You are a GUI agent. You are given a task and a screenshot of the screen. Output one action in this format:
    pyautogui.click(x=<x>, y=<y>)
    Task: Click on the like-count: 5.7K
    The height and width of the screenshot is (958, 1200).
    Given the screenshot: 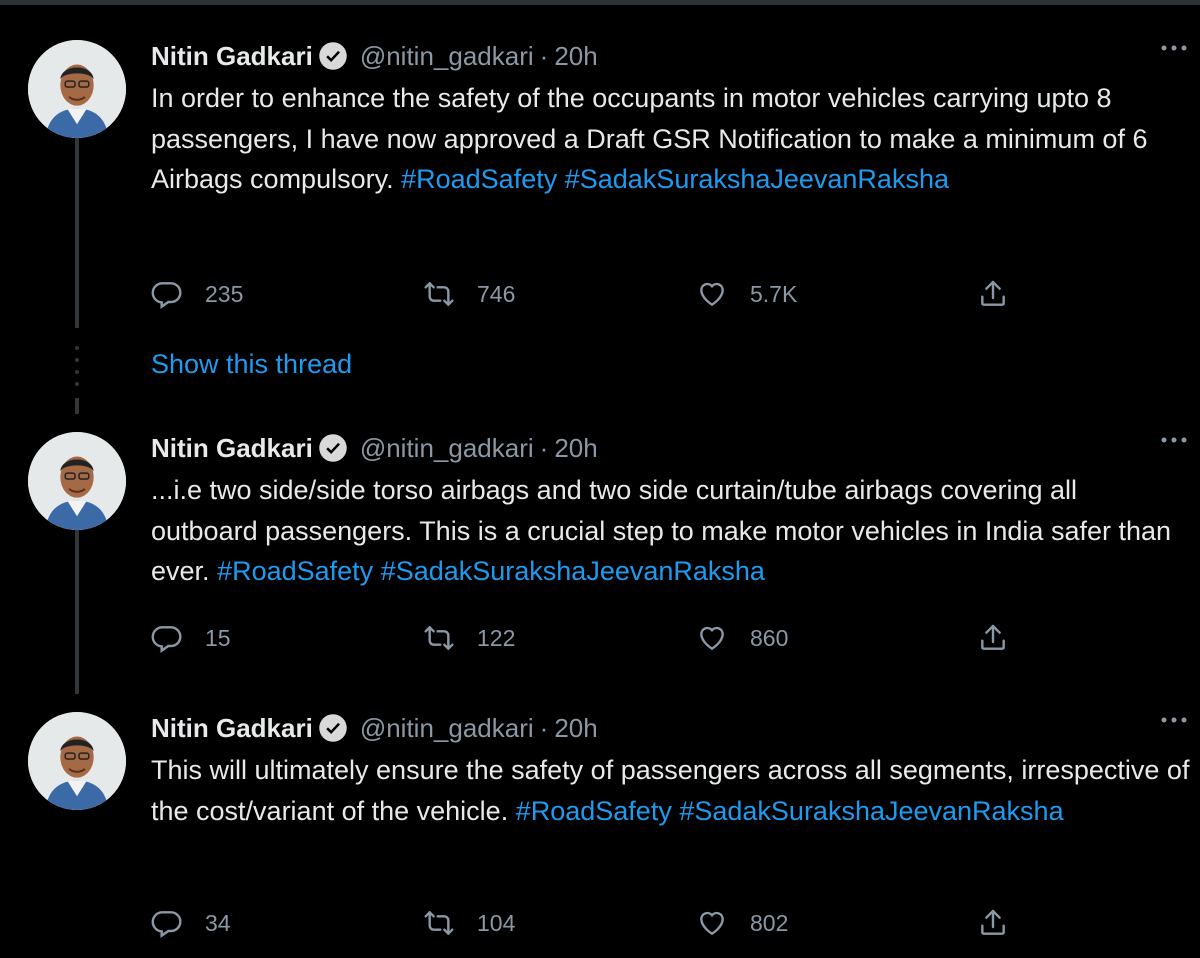 What is the action you would take?
    pyautogui.click(x=774, y=293)
    